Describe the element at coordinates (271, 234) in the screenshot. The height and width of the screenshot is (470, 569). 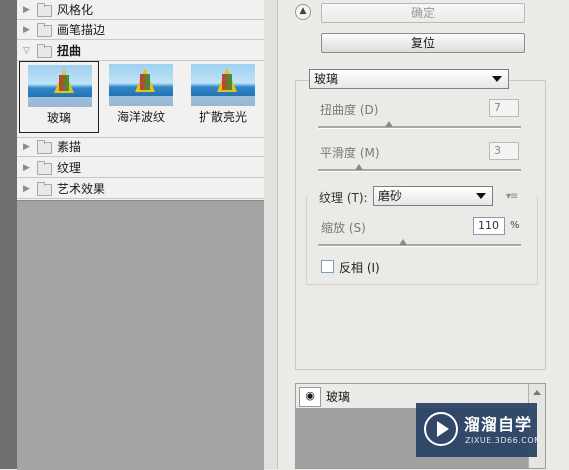
I see `divider-scrollbar` at that location.